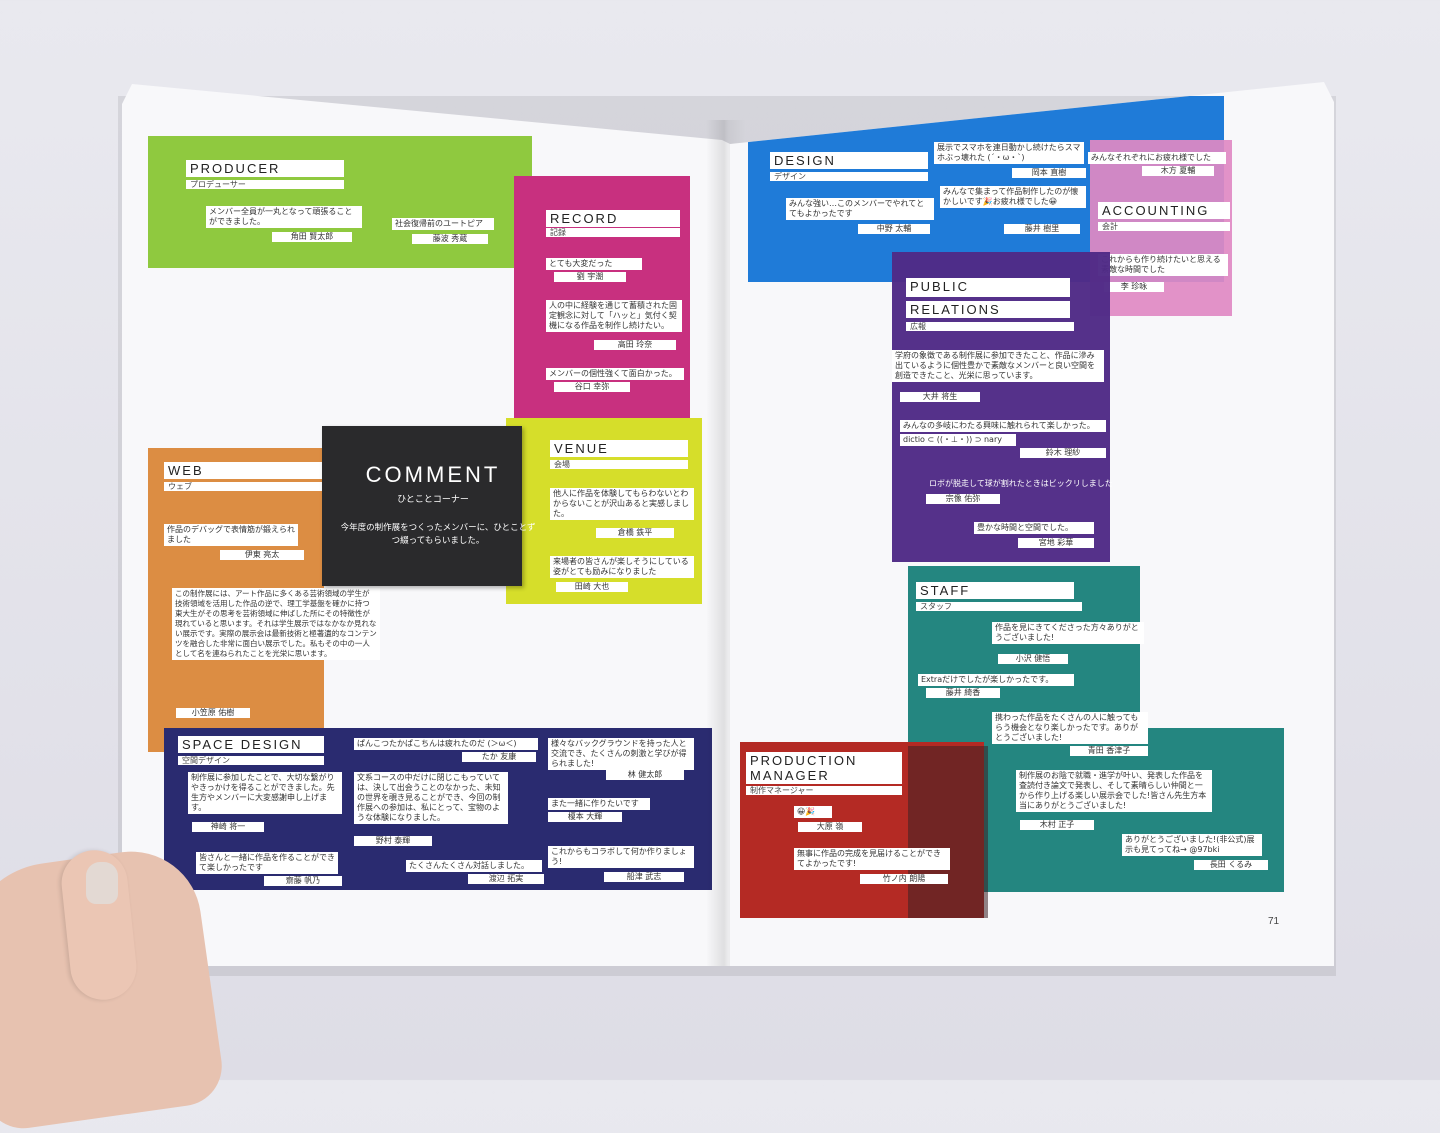 The image size is (1440, 1133). What do you see at coordinates (433, 500) in the screenshot?
I see `comment-subtitle: ひとことコーナー` at bounding box center [433, 500].